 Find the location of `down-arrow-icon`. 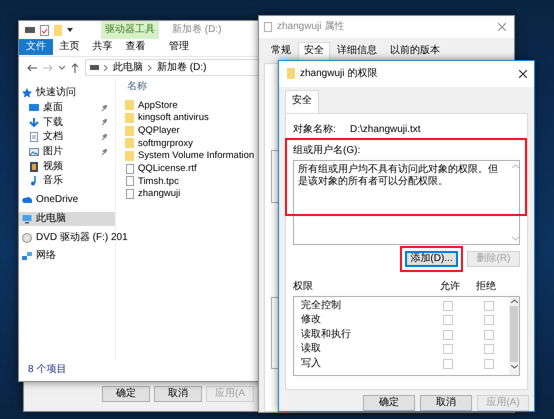

down-arrow-icon is located at coordinates (34, 123).